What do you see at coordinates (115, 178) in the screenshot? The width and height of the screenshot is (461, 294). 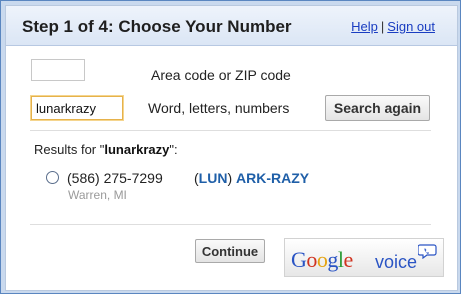 I see `result-phone-number: (586) 275-7299` at bounding box center [115, 178].